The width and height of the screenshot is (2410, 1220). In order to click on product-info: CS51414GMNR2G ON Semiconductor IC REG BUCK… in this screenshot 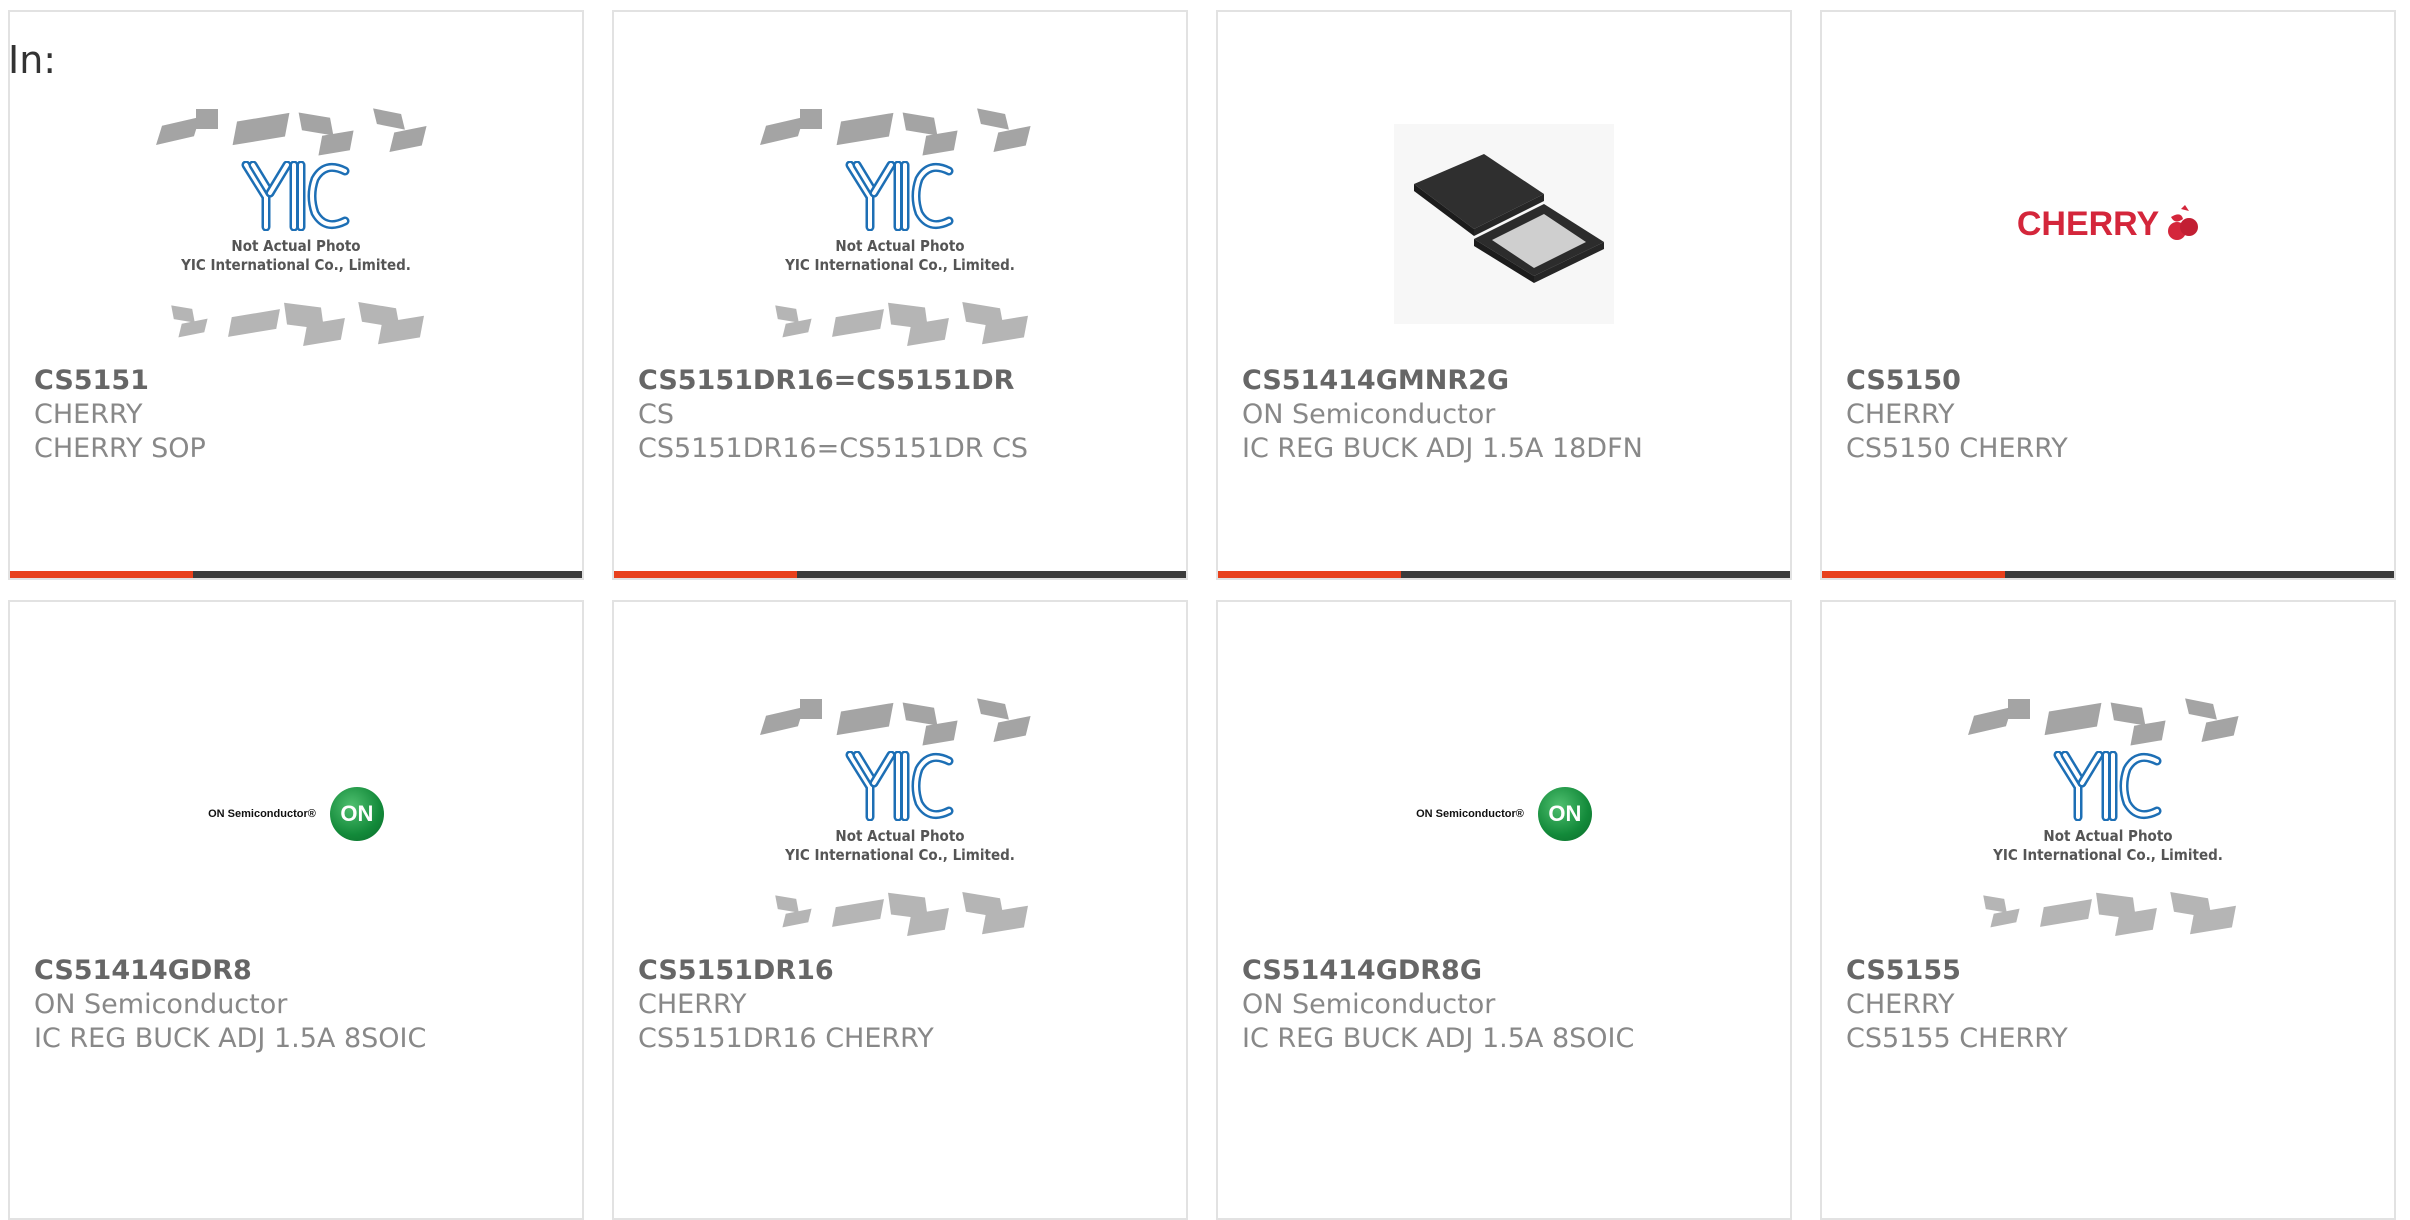, I will do `click(1508, 415)`.